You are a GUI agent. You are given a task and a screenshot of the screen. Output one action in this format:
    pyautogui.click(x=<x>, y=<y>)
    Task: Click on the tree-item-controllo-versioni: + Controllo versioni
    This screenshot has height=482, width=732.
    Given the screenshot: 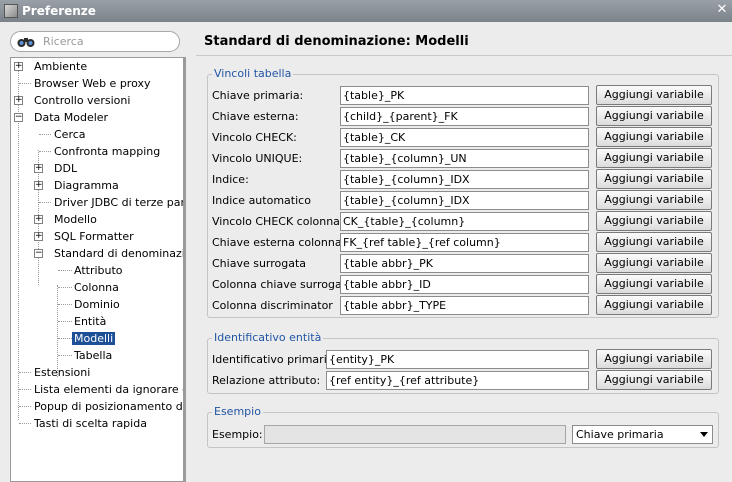 What is the action you would take?
    pyautogui.click(x=72, y=100)
    